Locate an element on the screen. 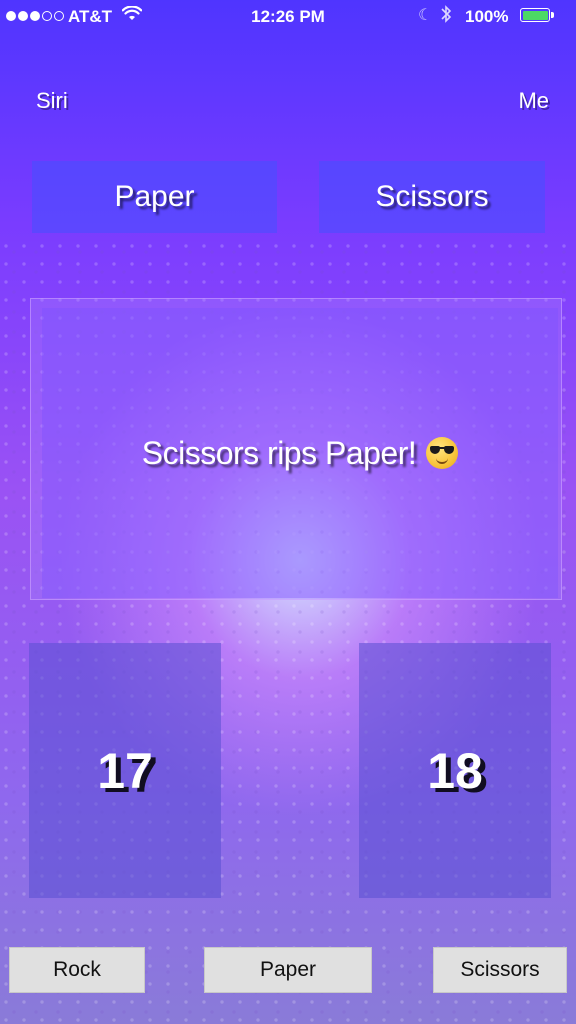 This screenshot has height=1024, width=576. siri-choice-box: Paper is located at coordinates (154, 197).